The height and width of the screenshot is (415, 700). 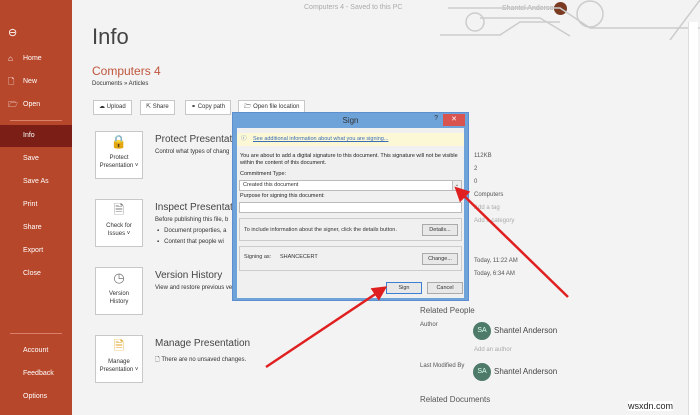 I want to click on arrow-to-dropdown, so click(x=511, y=242).